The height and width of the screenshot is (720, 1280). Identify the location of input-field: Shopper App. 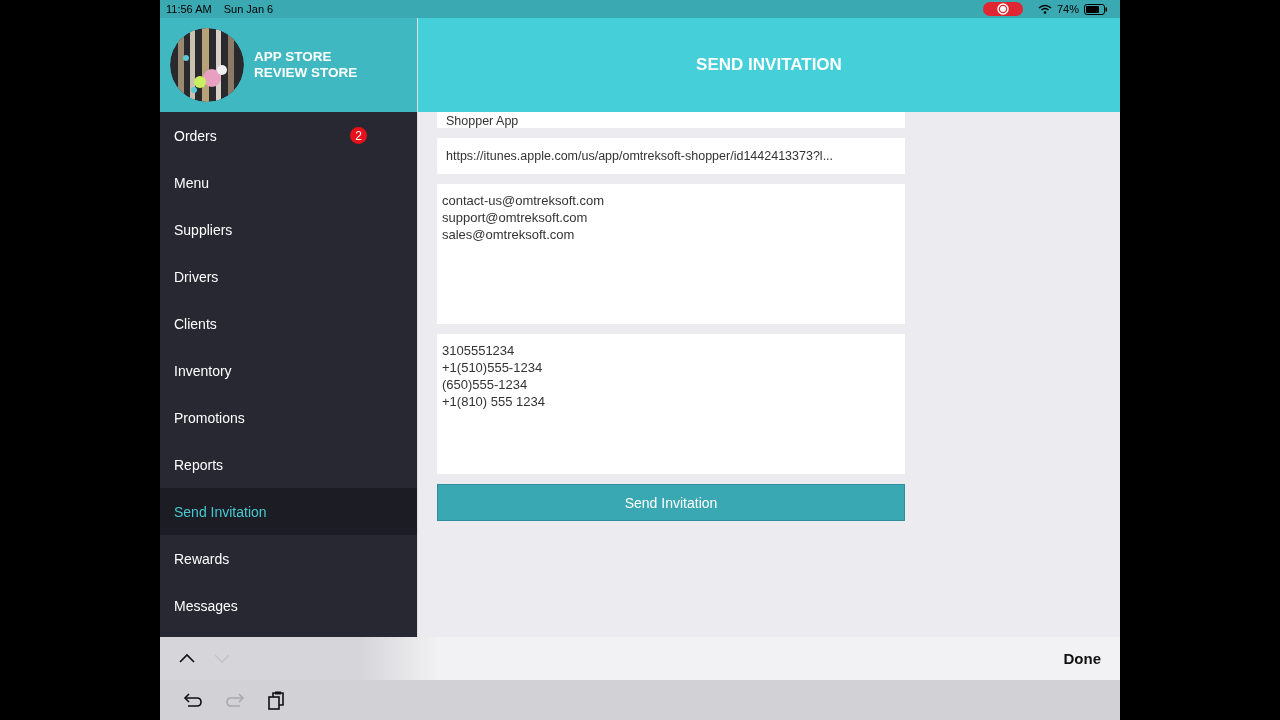
(671, 120).